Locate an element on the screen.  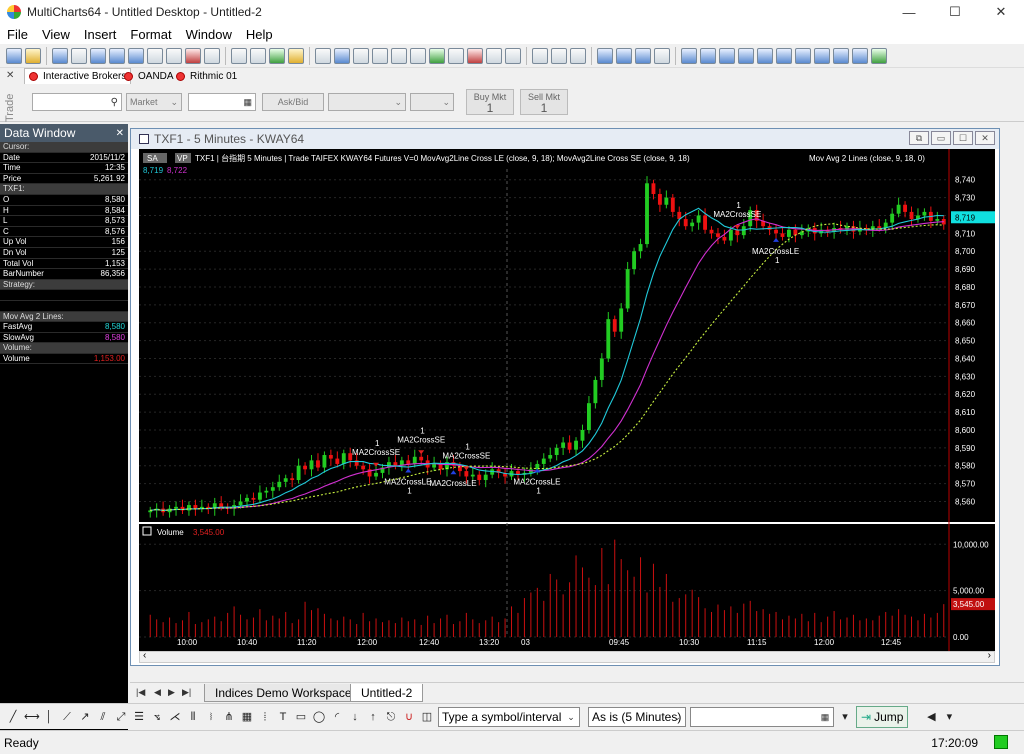
menu-insert: Insert is located at coordinates (100, 34).